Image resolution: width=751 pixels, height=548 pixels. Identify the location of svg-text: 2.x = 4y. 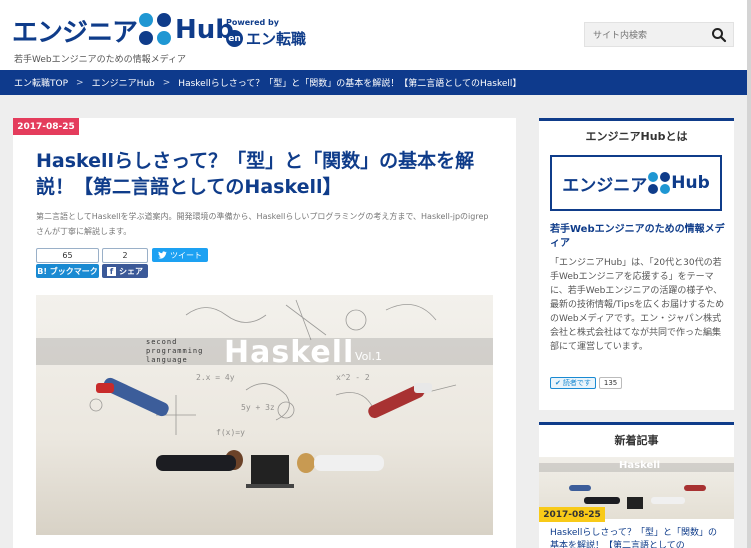
(215, 377).